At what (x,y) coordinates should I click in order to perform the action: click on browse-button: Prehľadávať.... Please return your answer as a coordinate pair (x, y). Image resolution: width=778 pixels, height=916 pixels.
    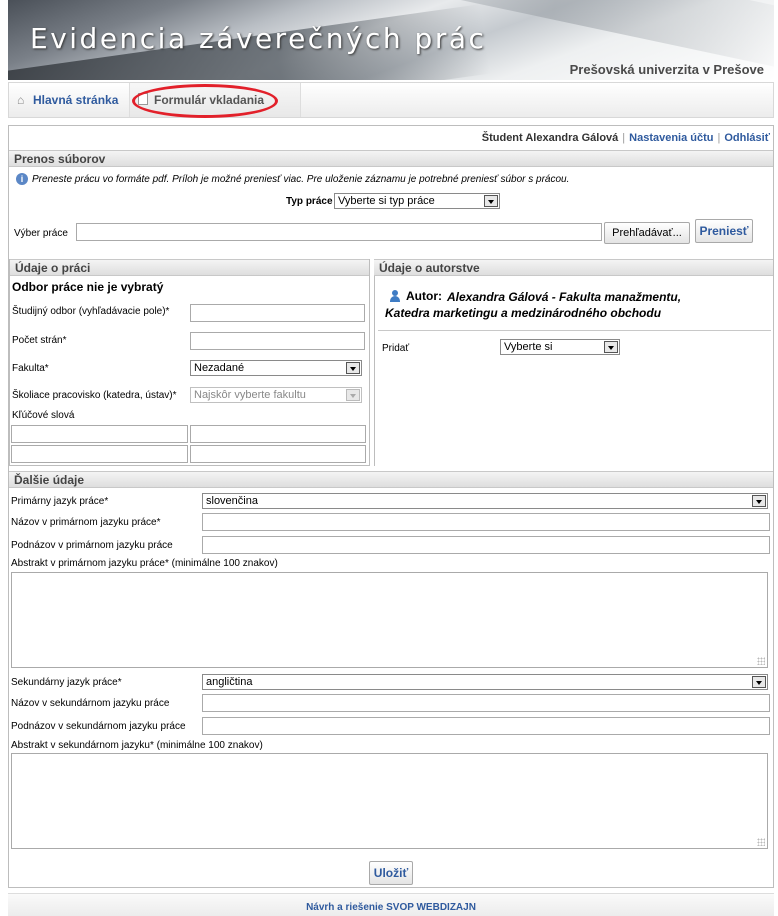
    Looking at the image, I should click on (647, 233).